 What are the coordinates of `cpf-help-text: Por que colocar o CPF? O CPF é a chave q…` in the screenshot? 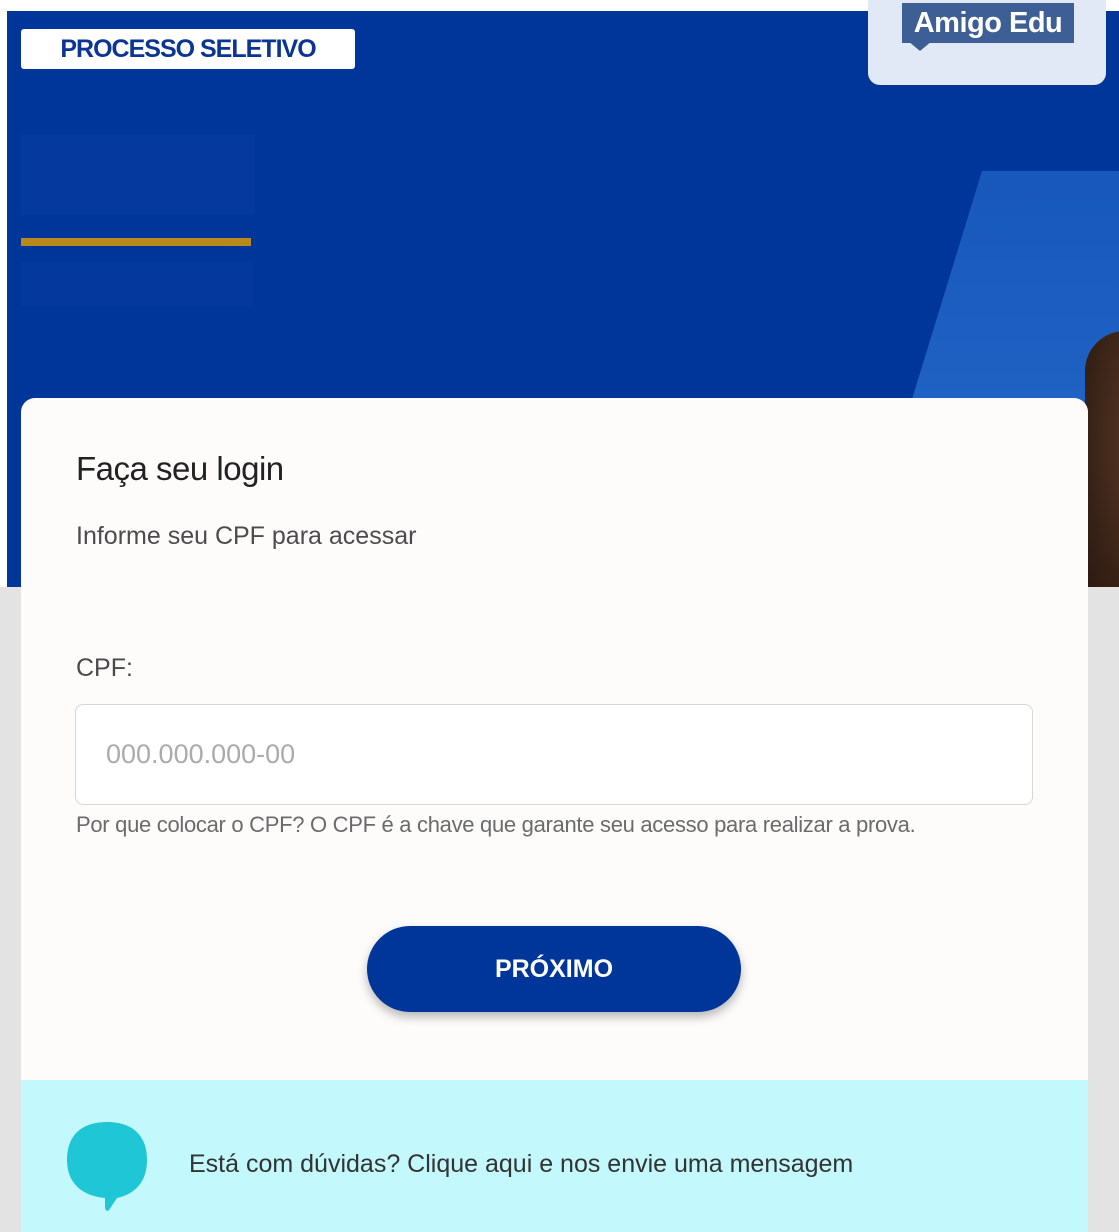 It's located at (496, 824).